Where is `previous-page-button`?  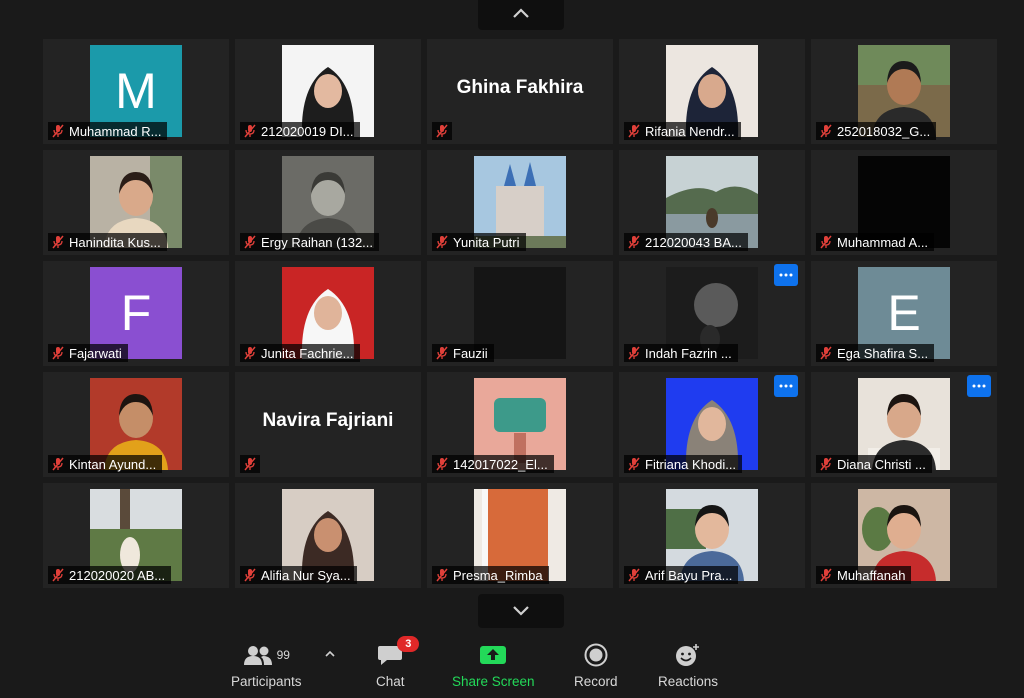 previous-page-button is located at coordinates (521, 15).